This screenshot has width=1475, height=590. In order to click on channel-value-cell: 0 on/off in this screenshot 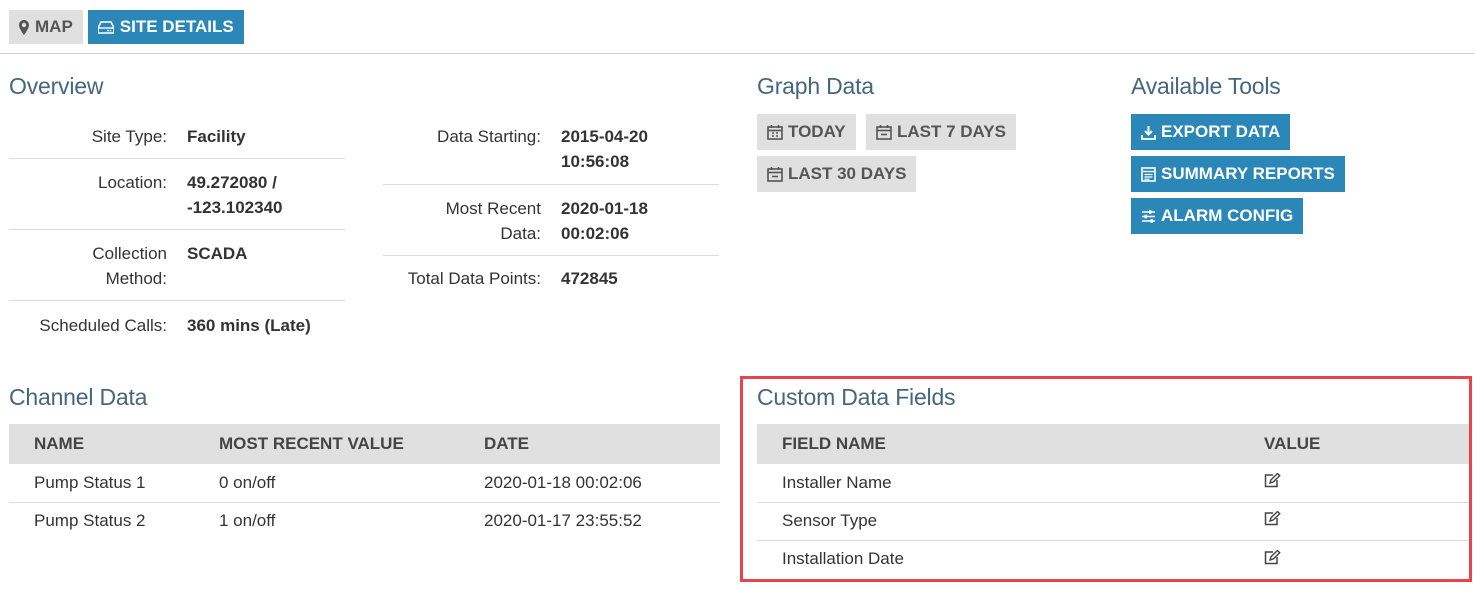, I will do `click(326, 483)`.